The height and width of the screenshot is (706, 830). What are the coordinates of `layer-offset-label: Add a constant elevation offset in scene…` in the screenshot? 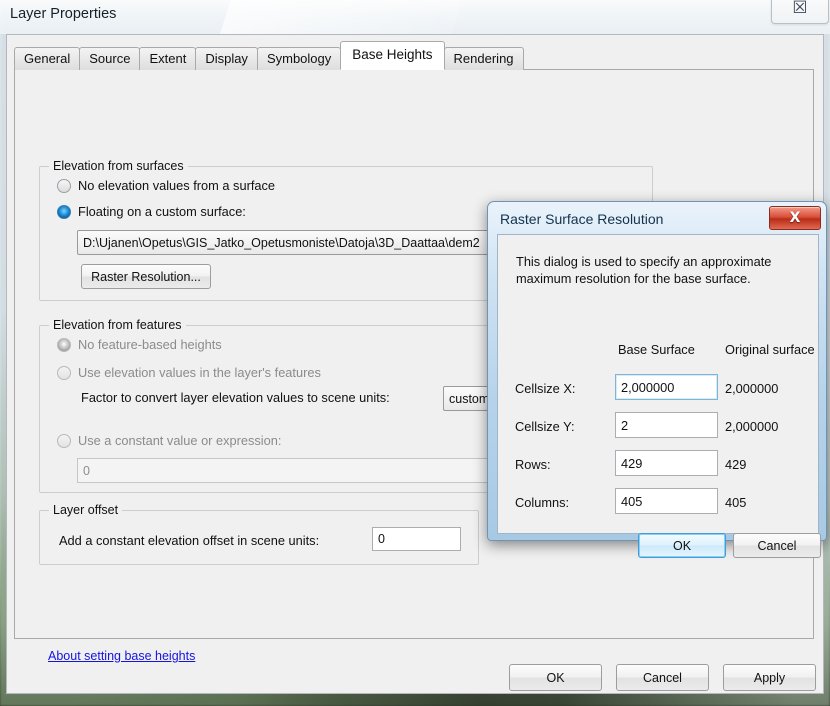 It's located at (189, 540).